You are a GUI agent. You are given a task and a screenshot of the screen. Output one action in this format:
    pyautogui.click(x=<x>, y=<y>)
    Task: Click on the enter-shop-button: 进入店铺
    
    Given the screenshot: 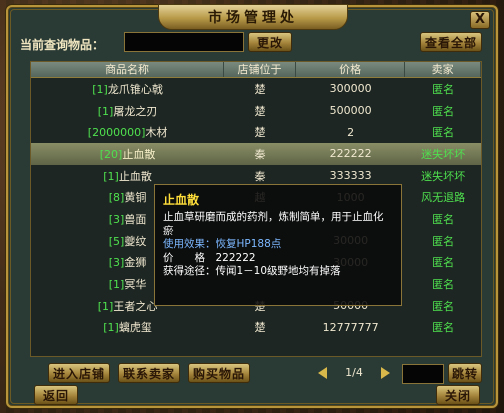 What is the action you would take?
    pyautogui.click(x=79, y=373)
    